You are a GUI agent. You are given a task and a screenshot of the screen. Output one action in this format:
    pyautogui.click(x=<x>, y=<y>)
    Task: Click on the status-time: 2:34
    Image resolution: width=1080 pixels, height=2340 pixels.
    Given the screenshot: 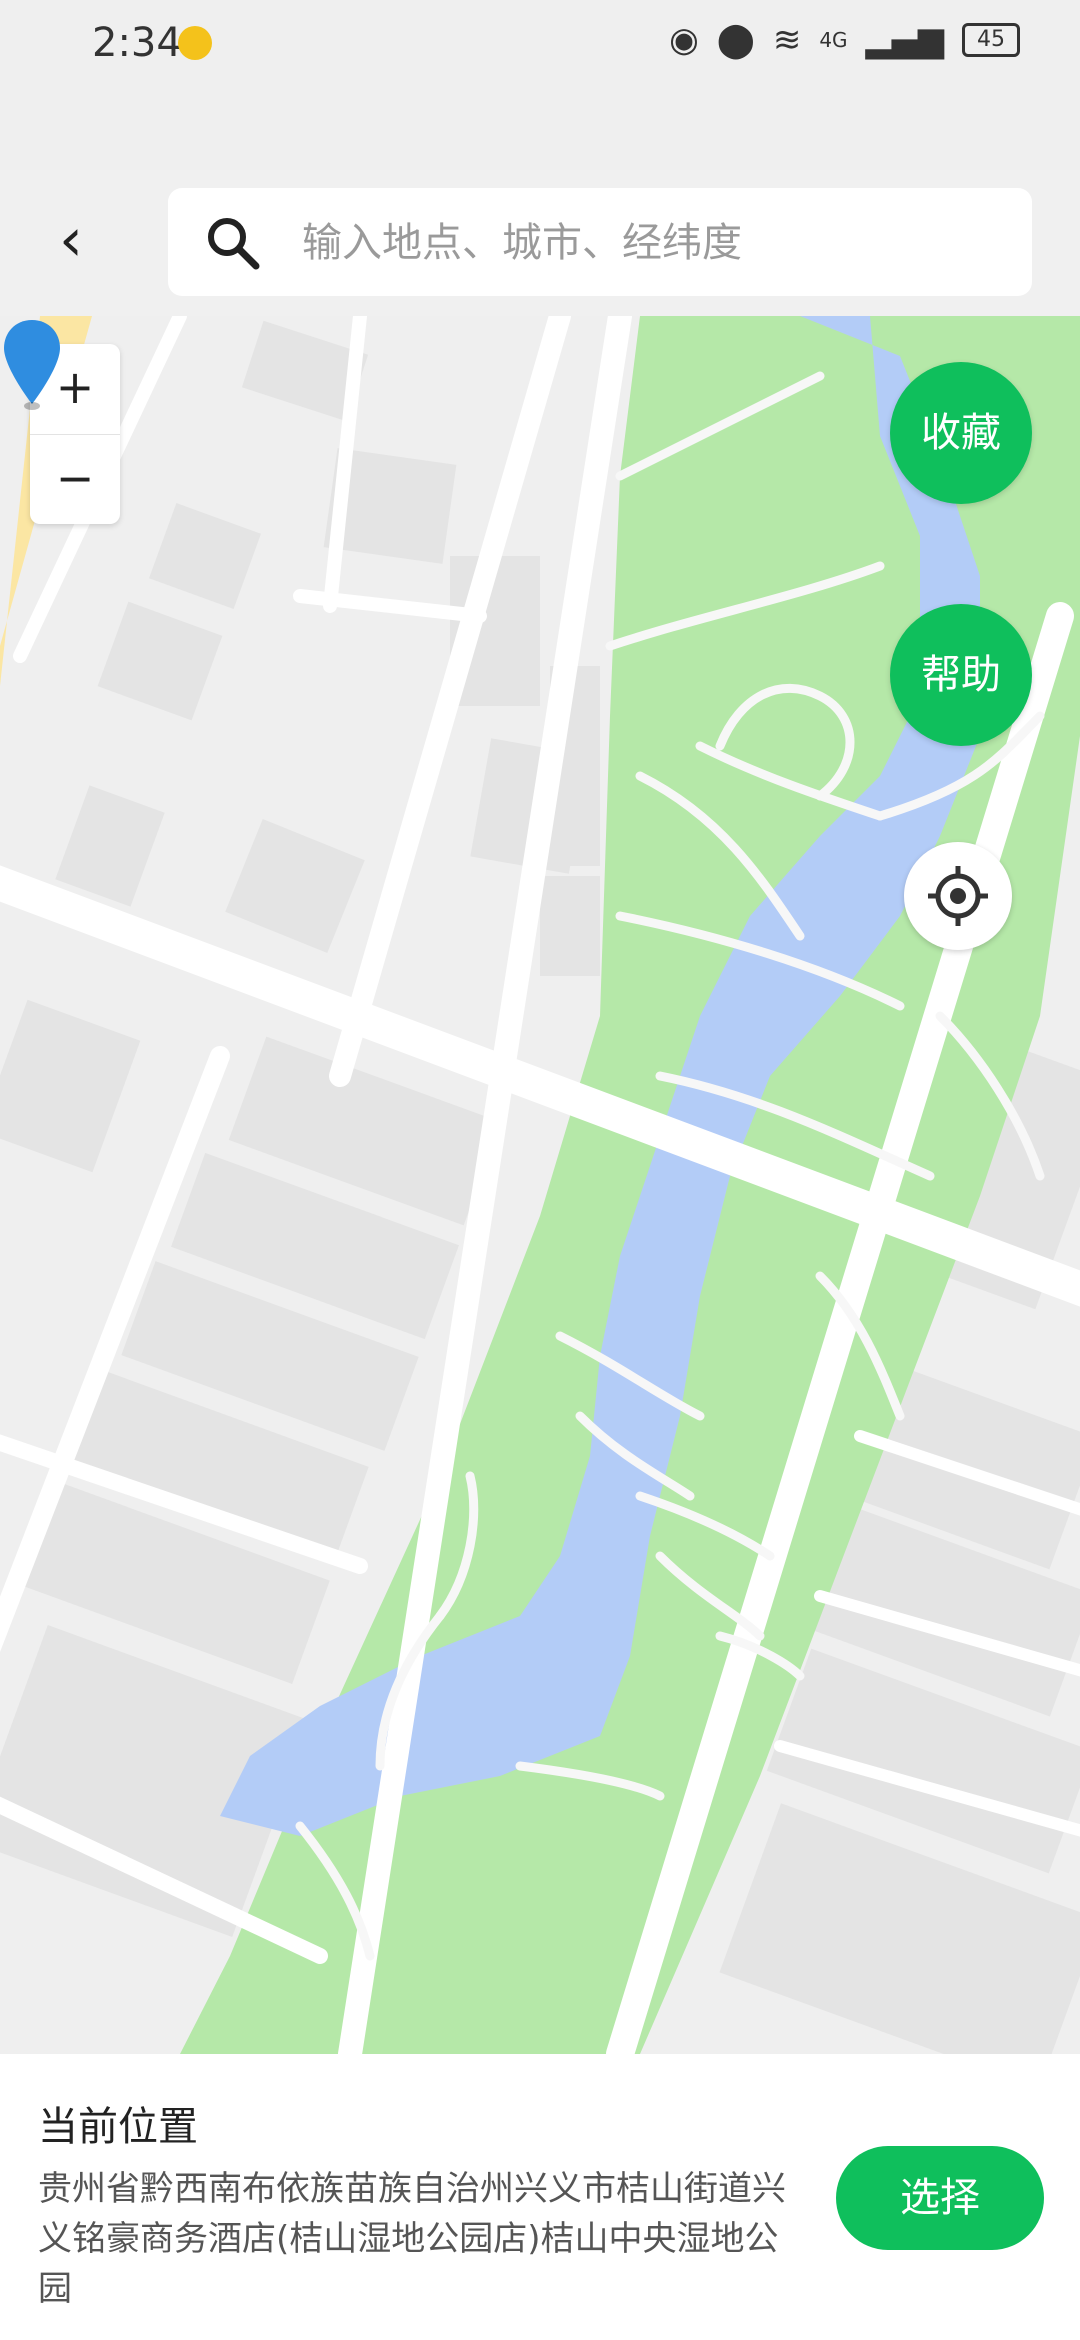 What is the action you would take?
    pyautogui.click(x=137, y=43)
    